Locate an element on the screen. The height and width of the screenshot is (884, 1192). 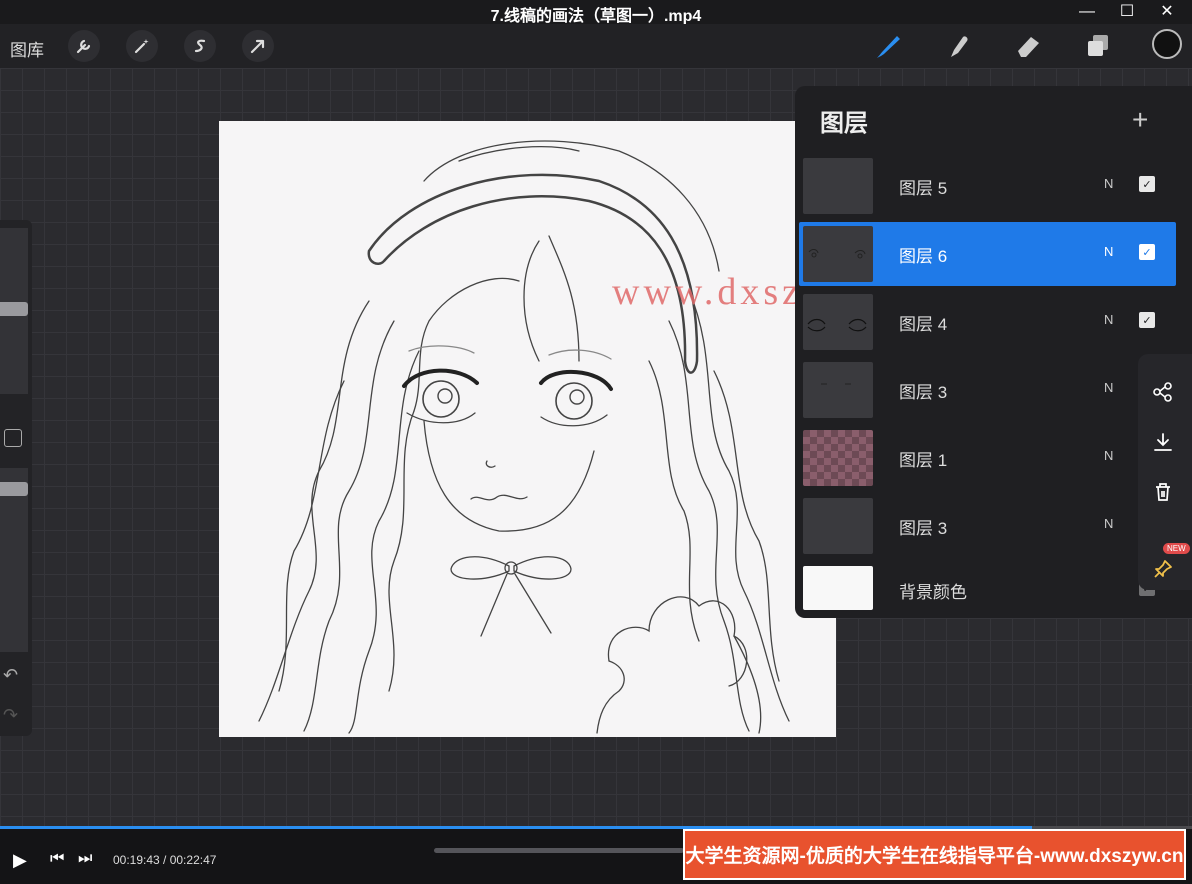
layer-name: 图层 4 is located at coordinates (923, 324).